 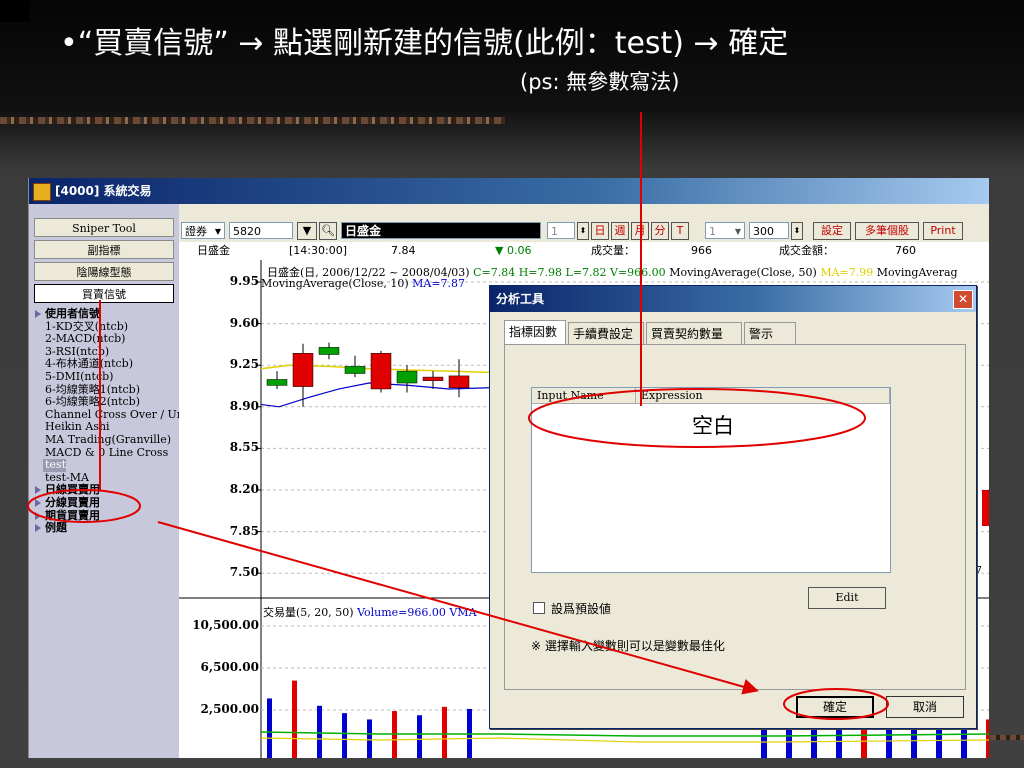 I want to click on cancel-button: 取消, so click(x=925, y=707).